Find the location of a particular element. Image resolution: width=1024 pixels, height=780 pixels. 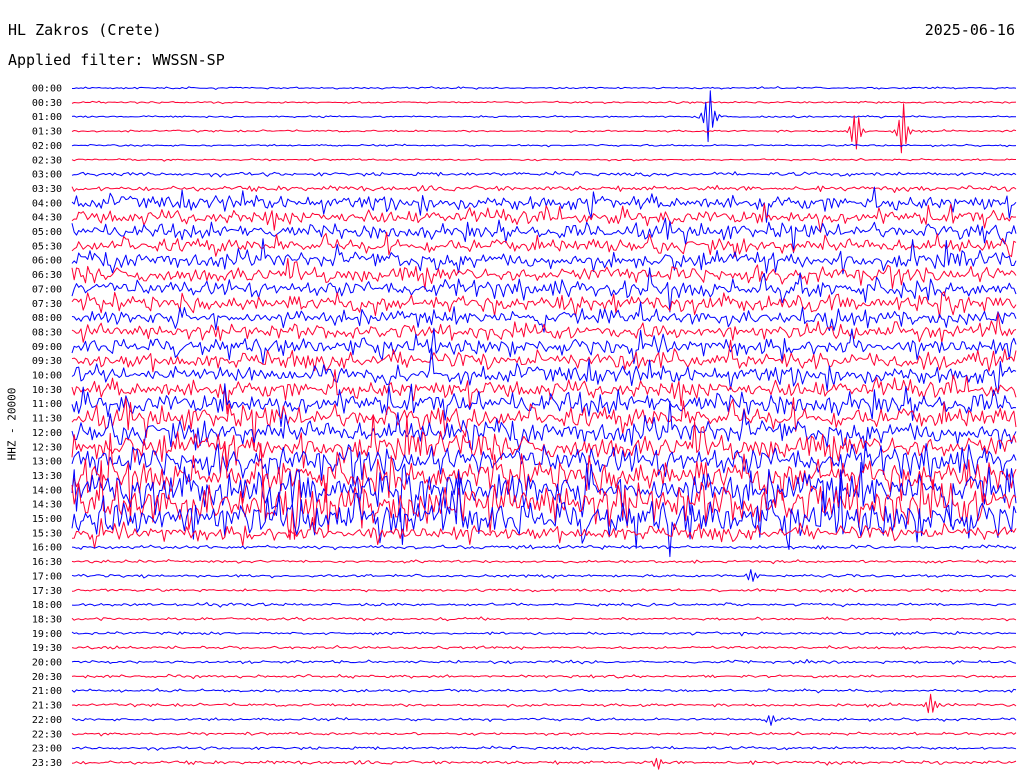

time-label: 09:00 is located at coordinates (47, 347).